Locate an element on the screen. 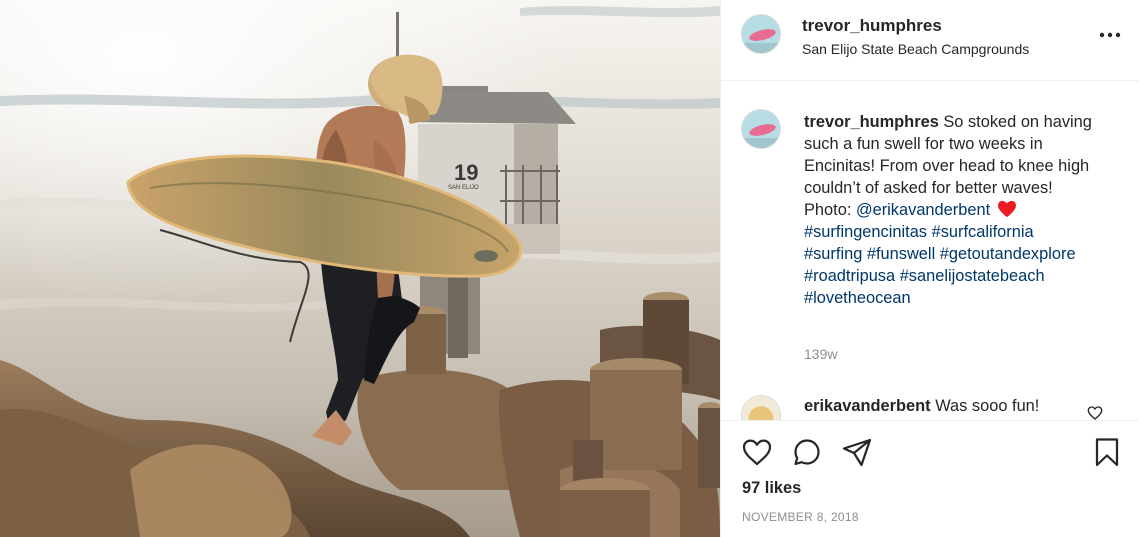  post-actions: 97 likes NOVEMBER 8, 2018 is located at coordinates (930, 478).